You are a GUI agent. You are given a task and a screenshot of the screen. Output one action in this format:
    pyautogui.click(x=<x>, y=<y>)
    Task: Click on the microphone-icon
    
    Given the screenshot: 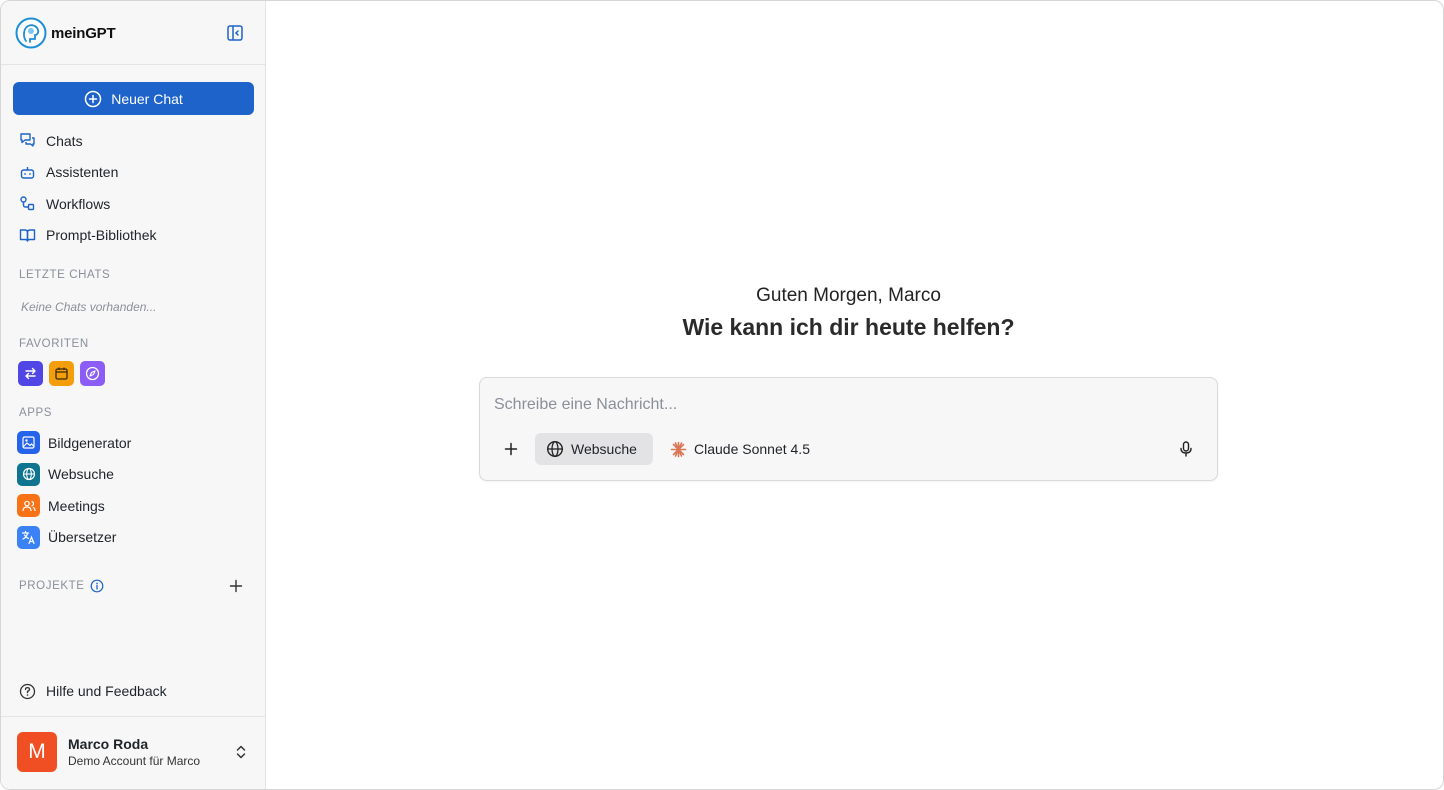 What is the action you would take?
    pyautogui.click(x=1186, y=449)
    